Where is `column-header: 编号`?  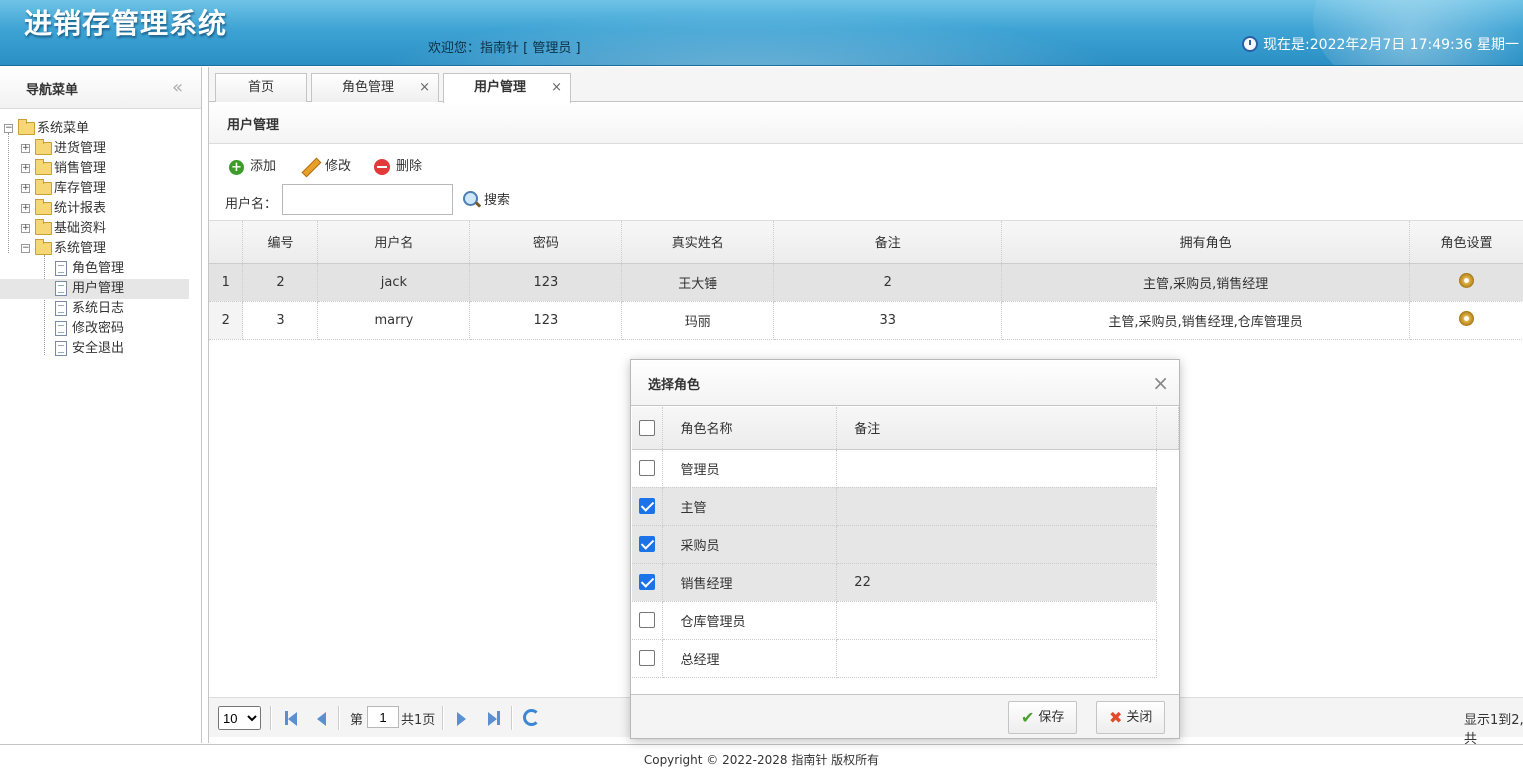
column-header: 编号 is located at coordinates (280, 242).